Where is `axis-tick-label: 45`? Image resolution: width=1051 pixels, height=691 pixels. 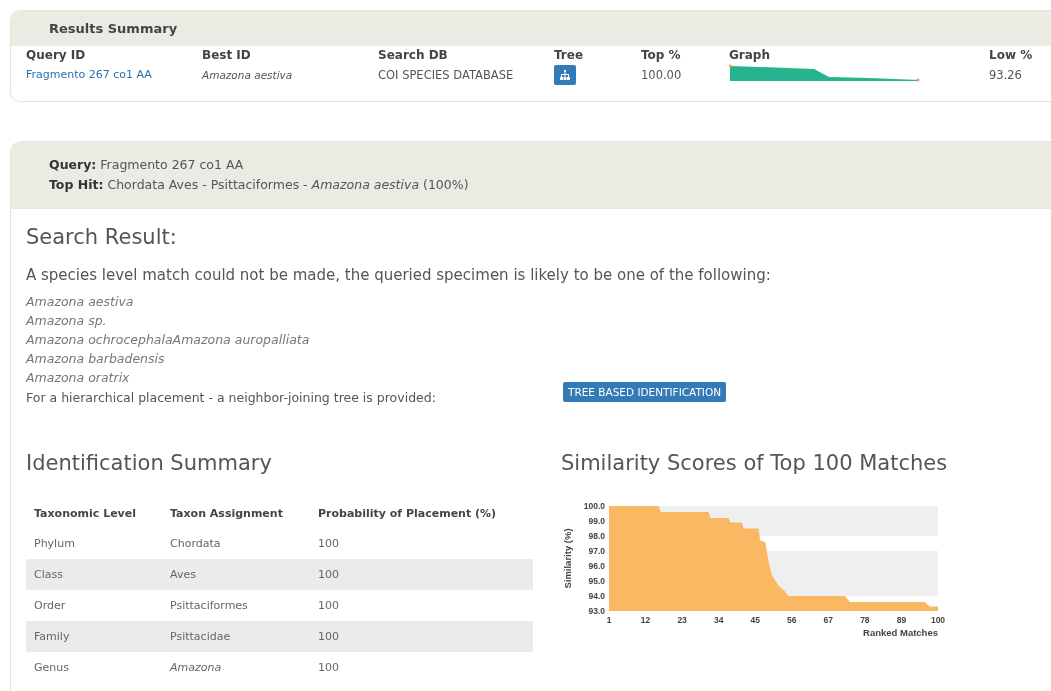 axis-tick-label: 45 is located at coordinates (755, 620).